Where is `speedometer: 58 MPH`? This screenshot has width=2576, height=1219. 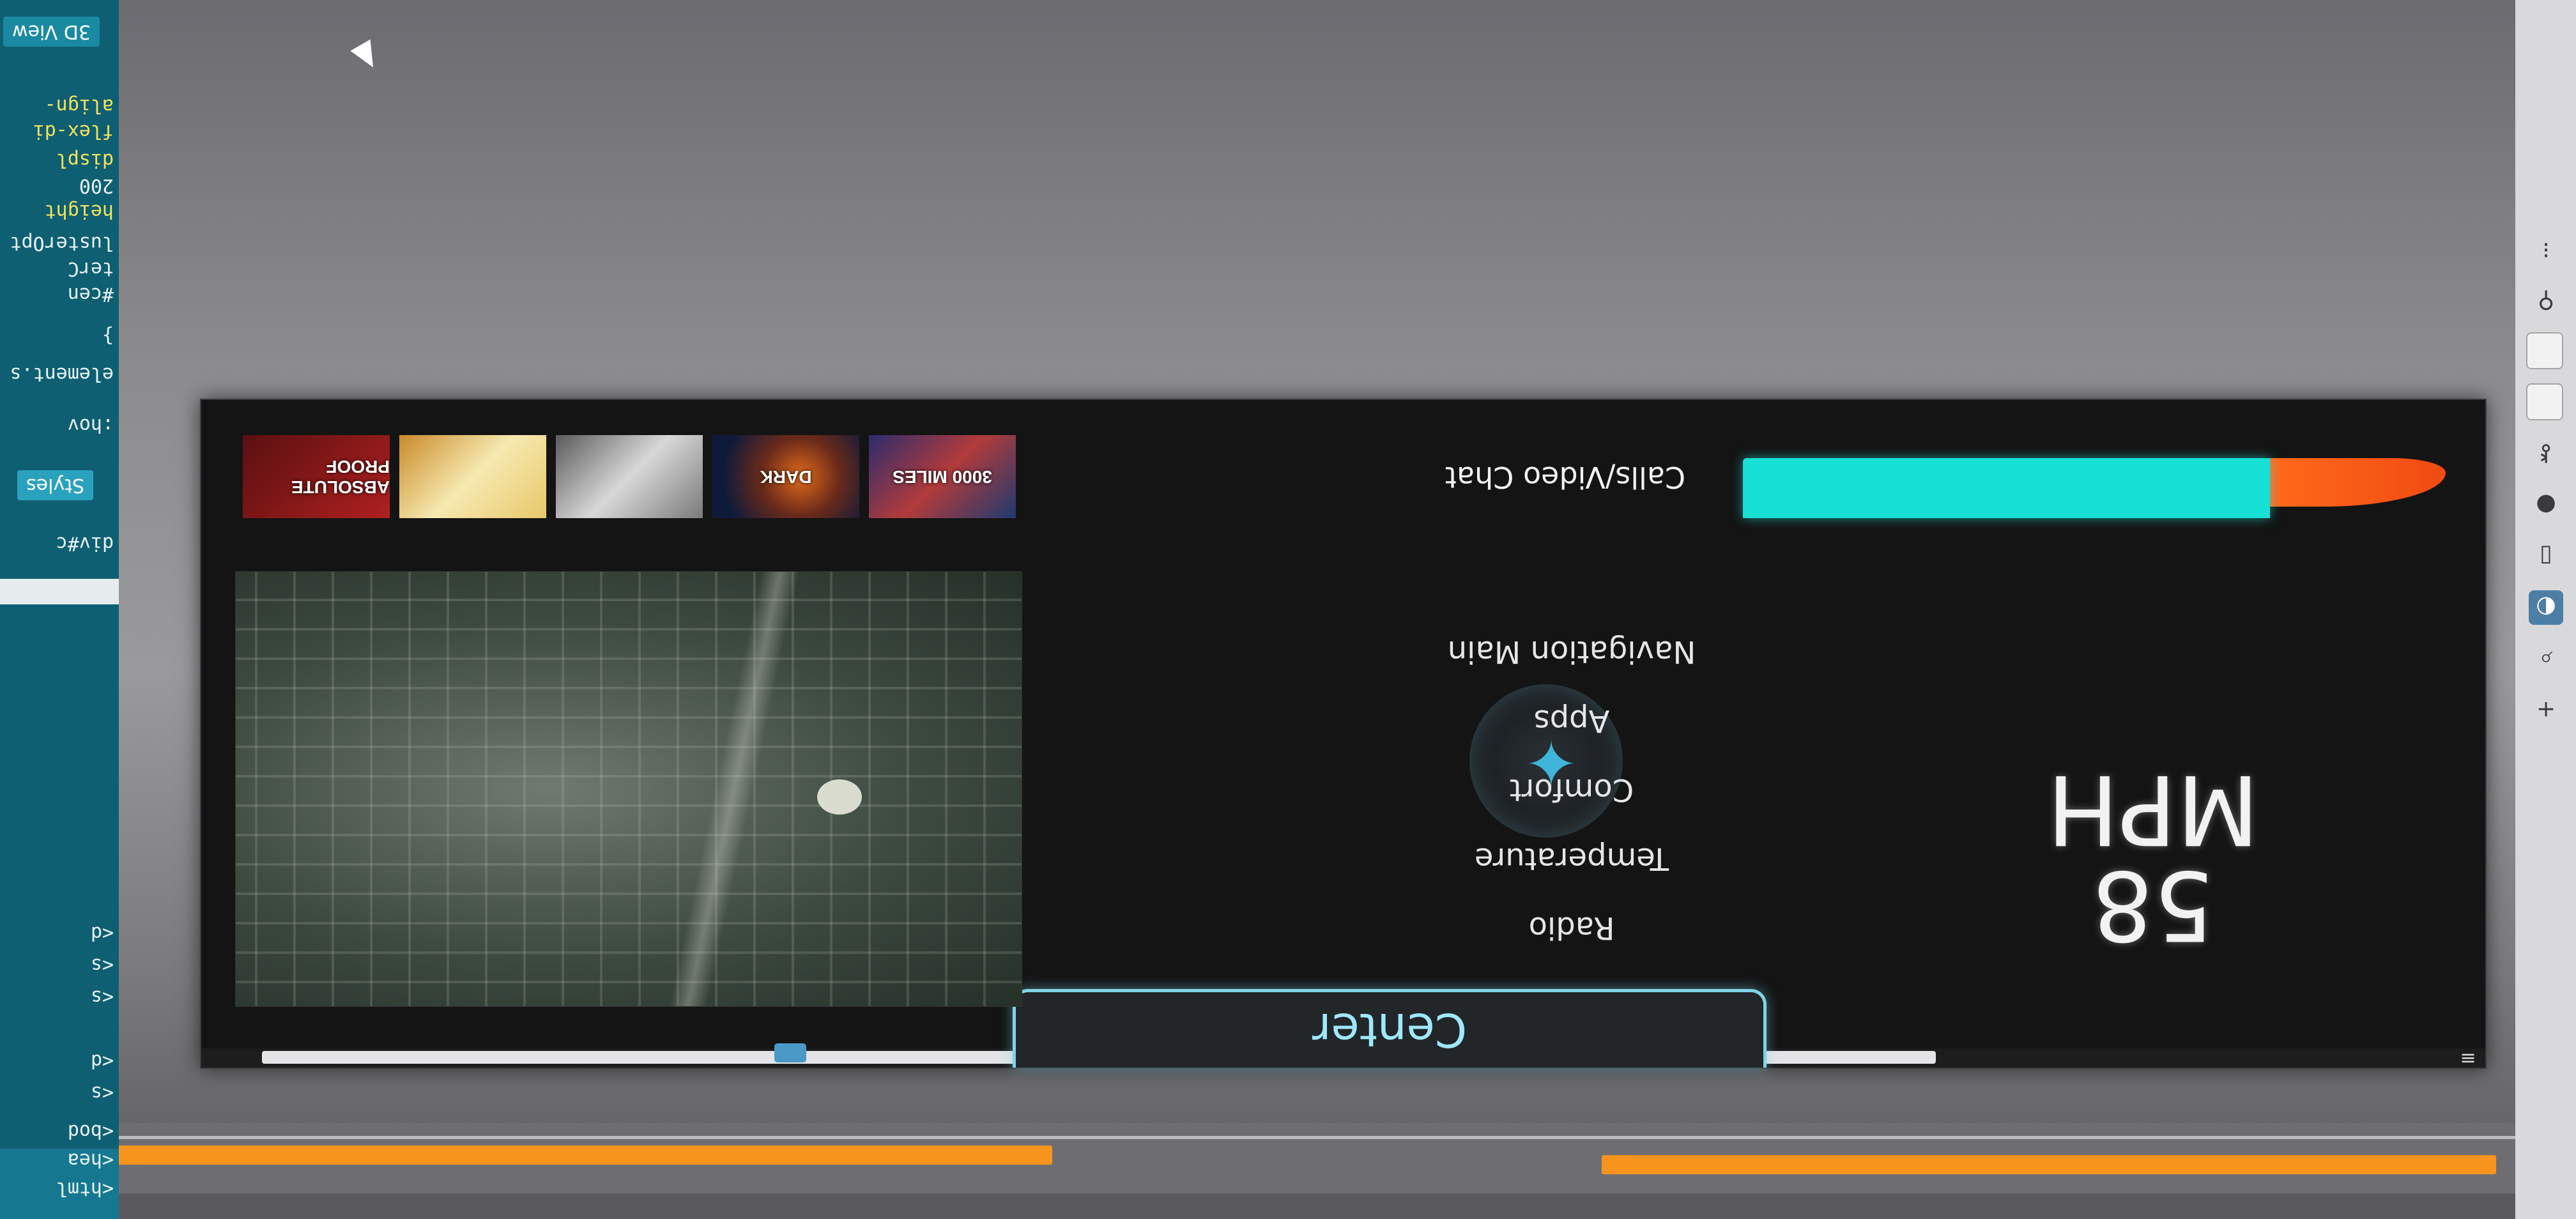 speedometer: 58 MPH is located at coordinates (2153, 856).